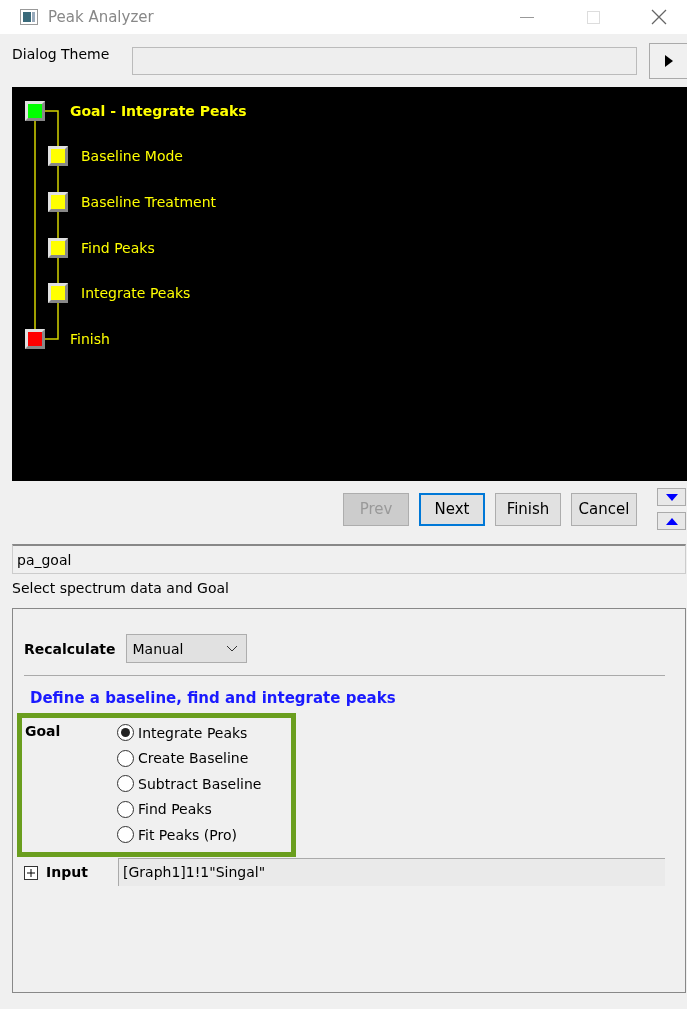 This screenshot has height=1009, width=687. Describe the element at coordinates (527, 17) in the screenshot. I see `minimize-icon` at that location.